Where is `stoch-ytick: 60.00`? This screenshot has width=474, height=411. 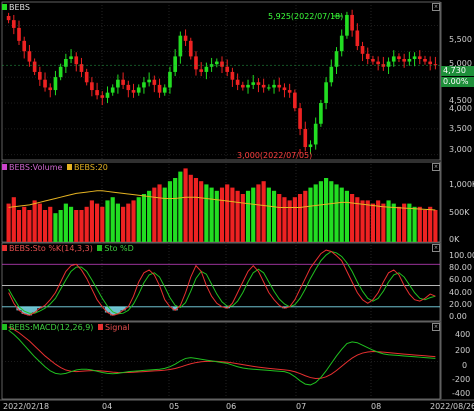
stoch-ytick: 60.00 is located at coordinates (460, 279).